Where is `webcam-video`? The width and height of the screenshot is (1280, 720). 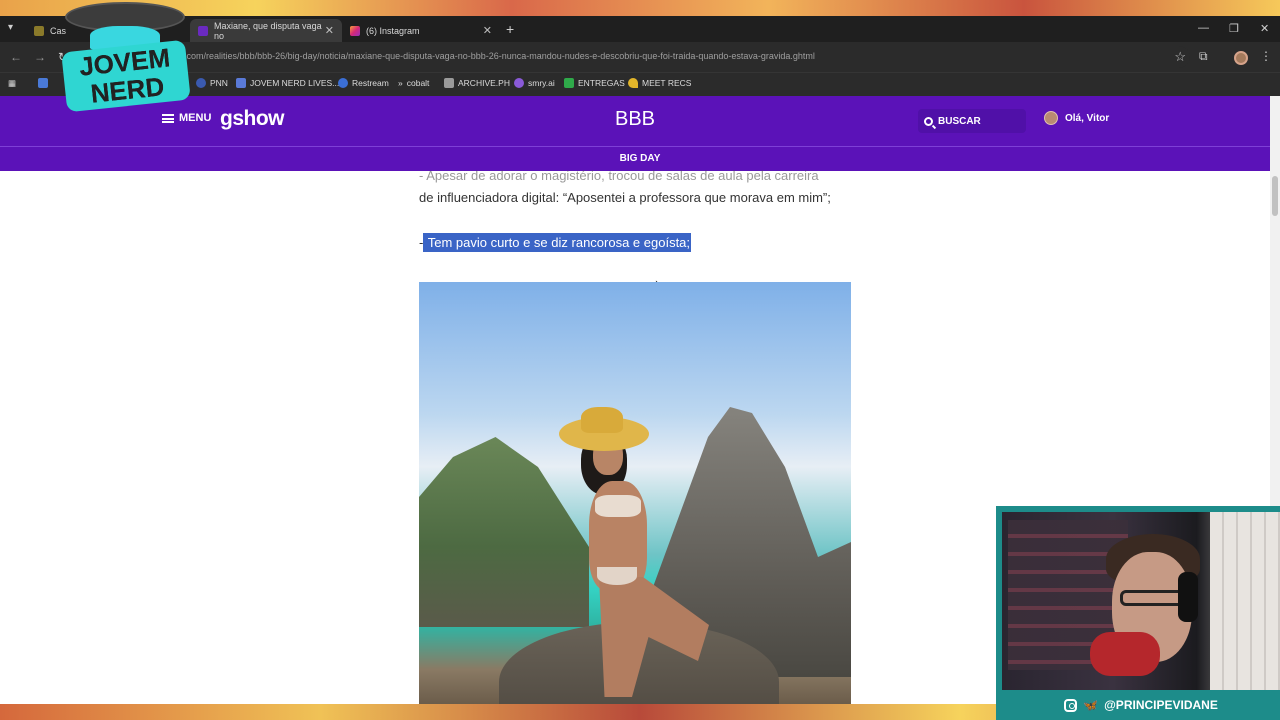 webcam-video is located at coordinates (1141, 601).